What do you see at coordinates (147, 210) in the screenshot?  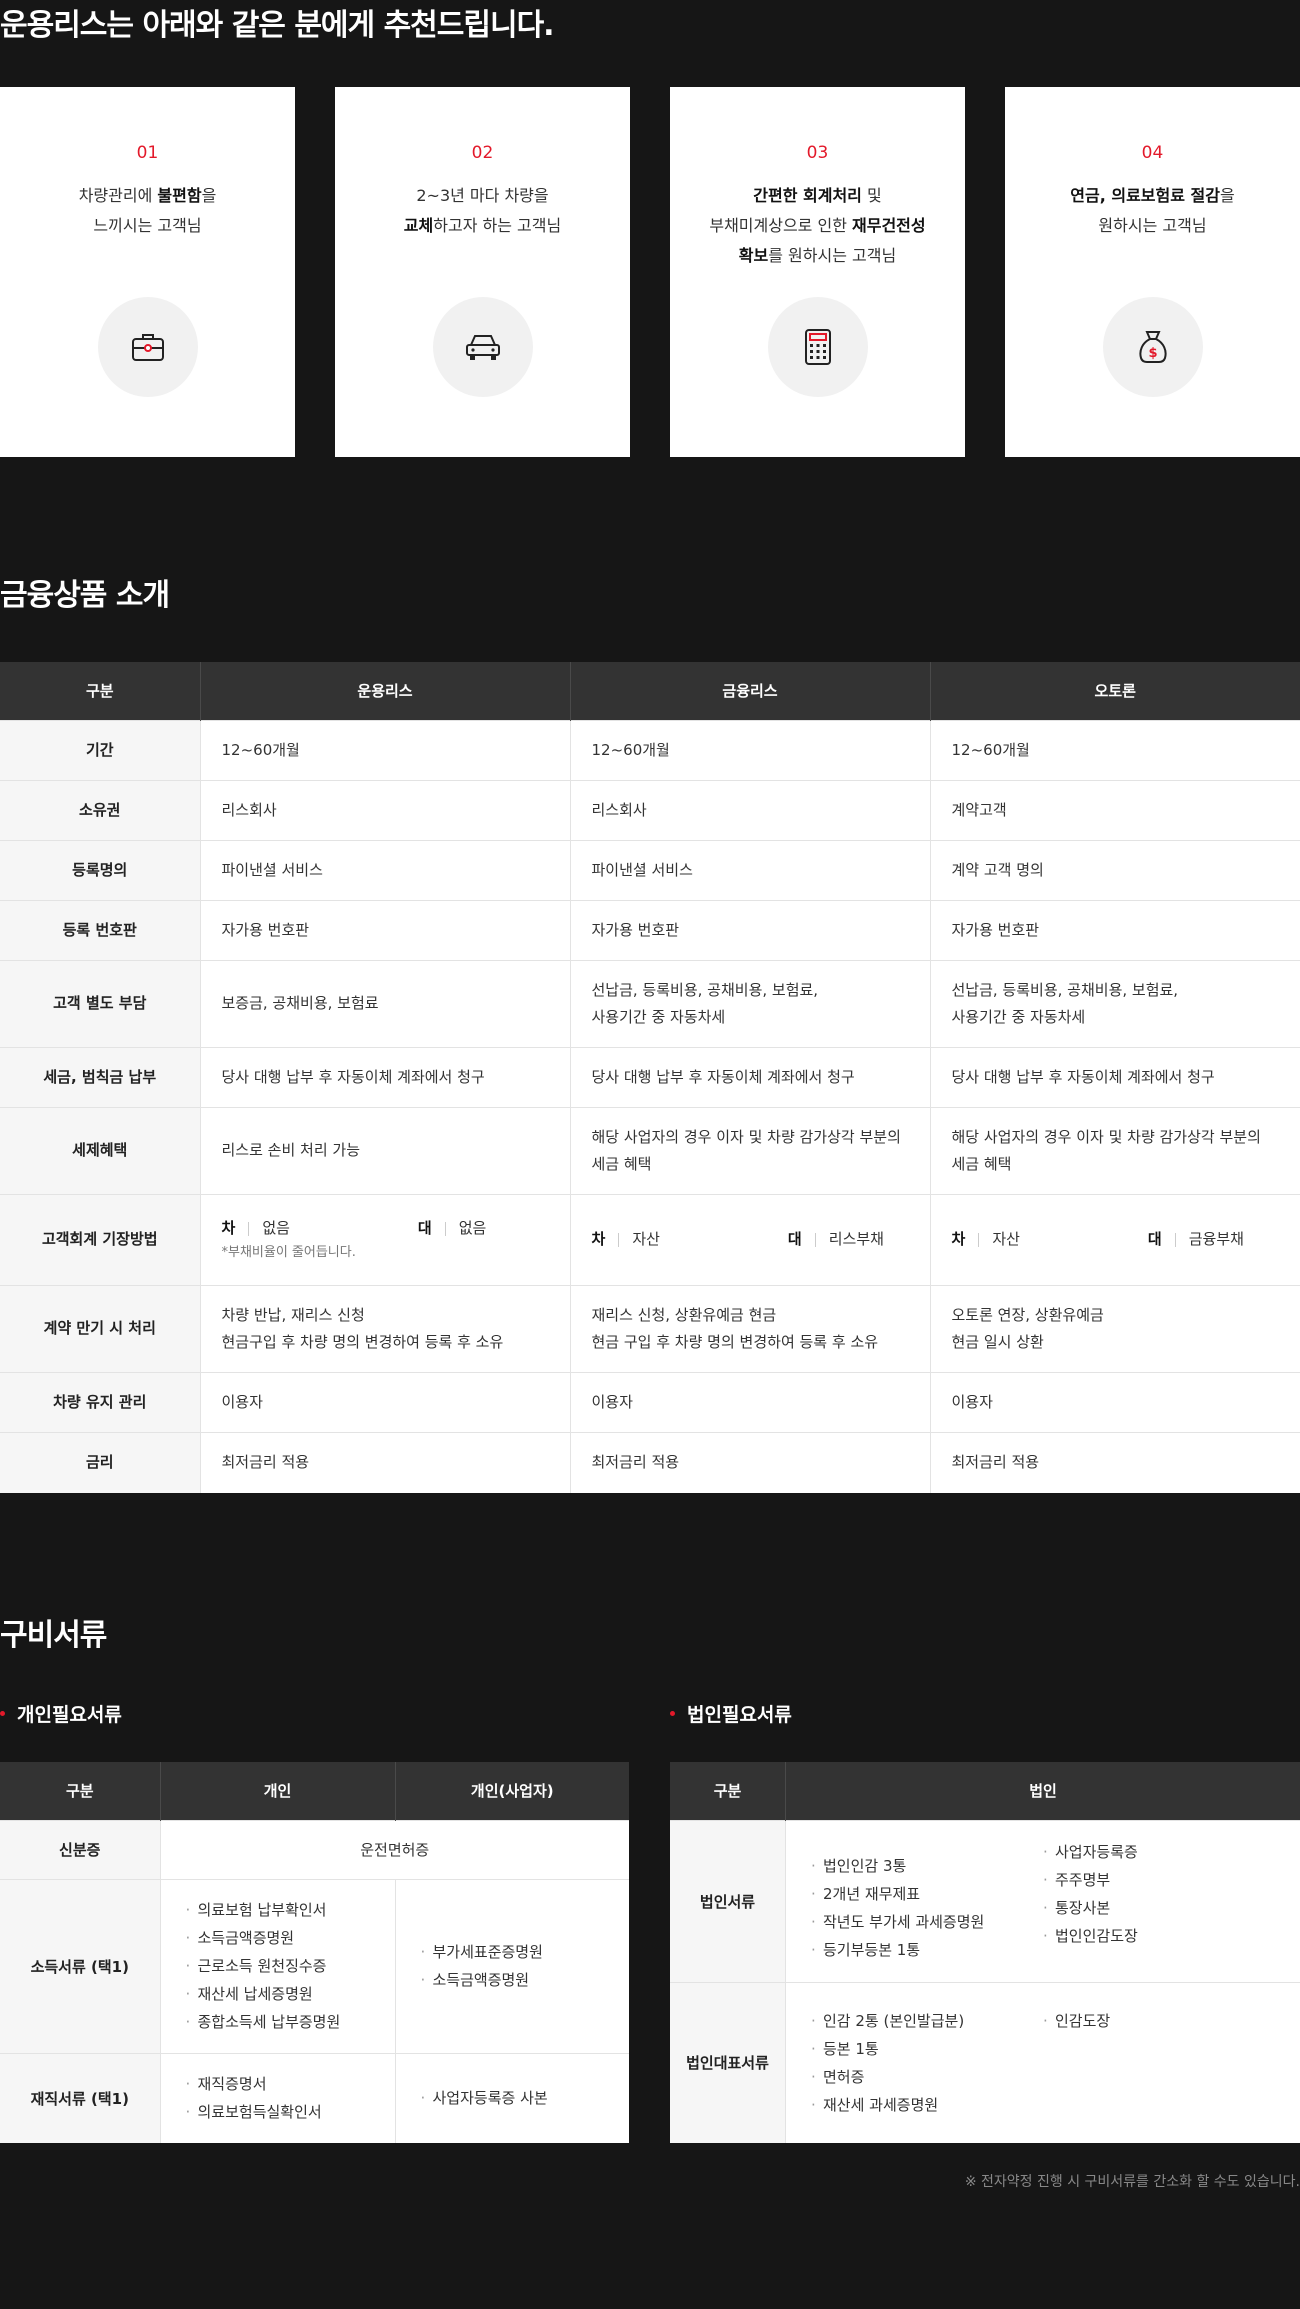 I see `card-description: 차량관리에 불편함을 느끼시는 고객님` at bounding box center [147, 210].